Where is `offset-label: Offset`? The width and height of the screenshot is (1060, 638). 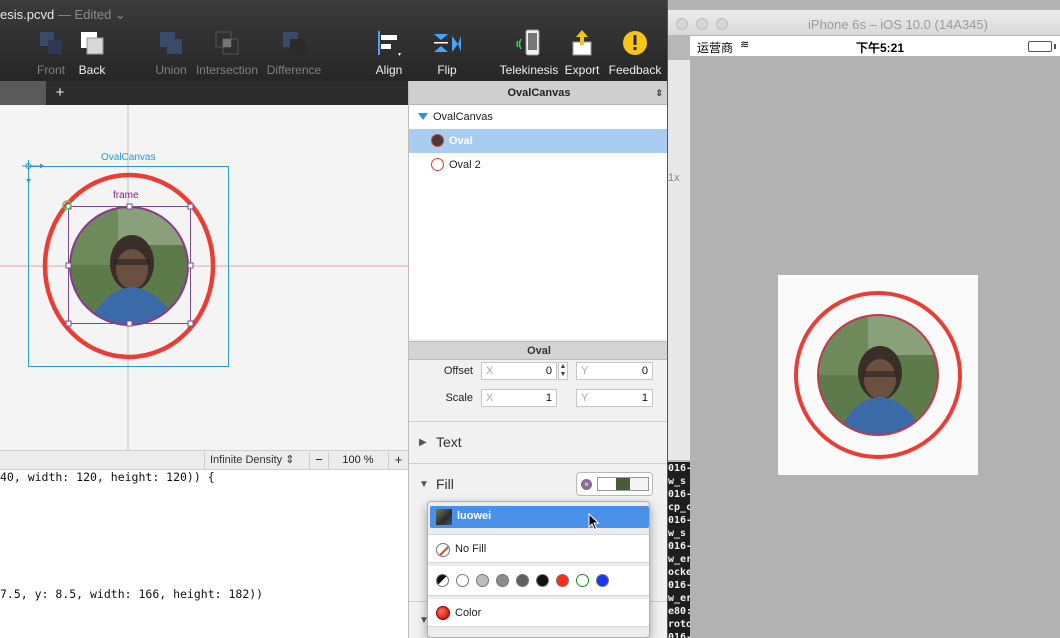
offset-label: Offset is located at coordinates (458, 371).